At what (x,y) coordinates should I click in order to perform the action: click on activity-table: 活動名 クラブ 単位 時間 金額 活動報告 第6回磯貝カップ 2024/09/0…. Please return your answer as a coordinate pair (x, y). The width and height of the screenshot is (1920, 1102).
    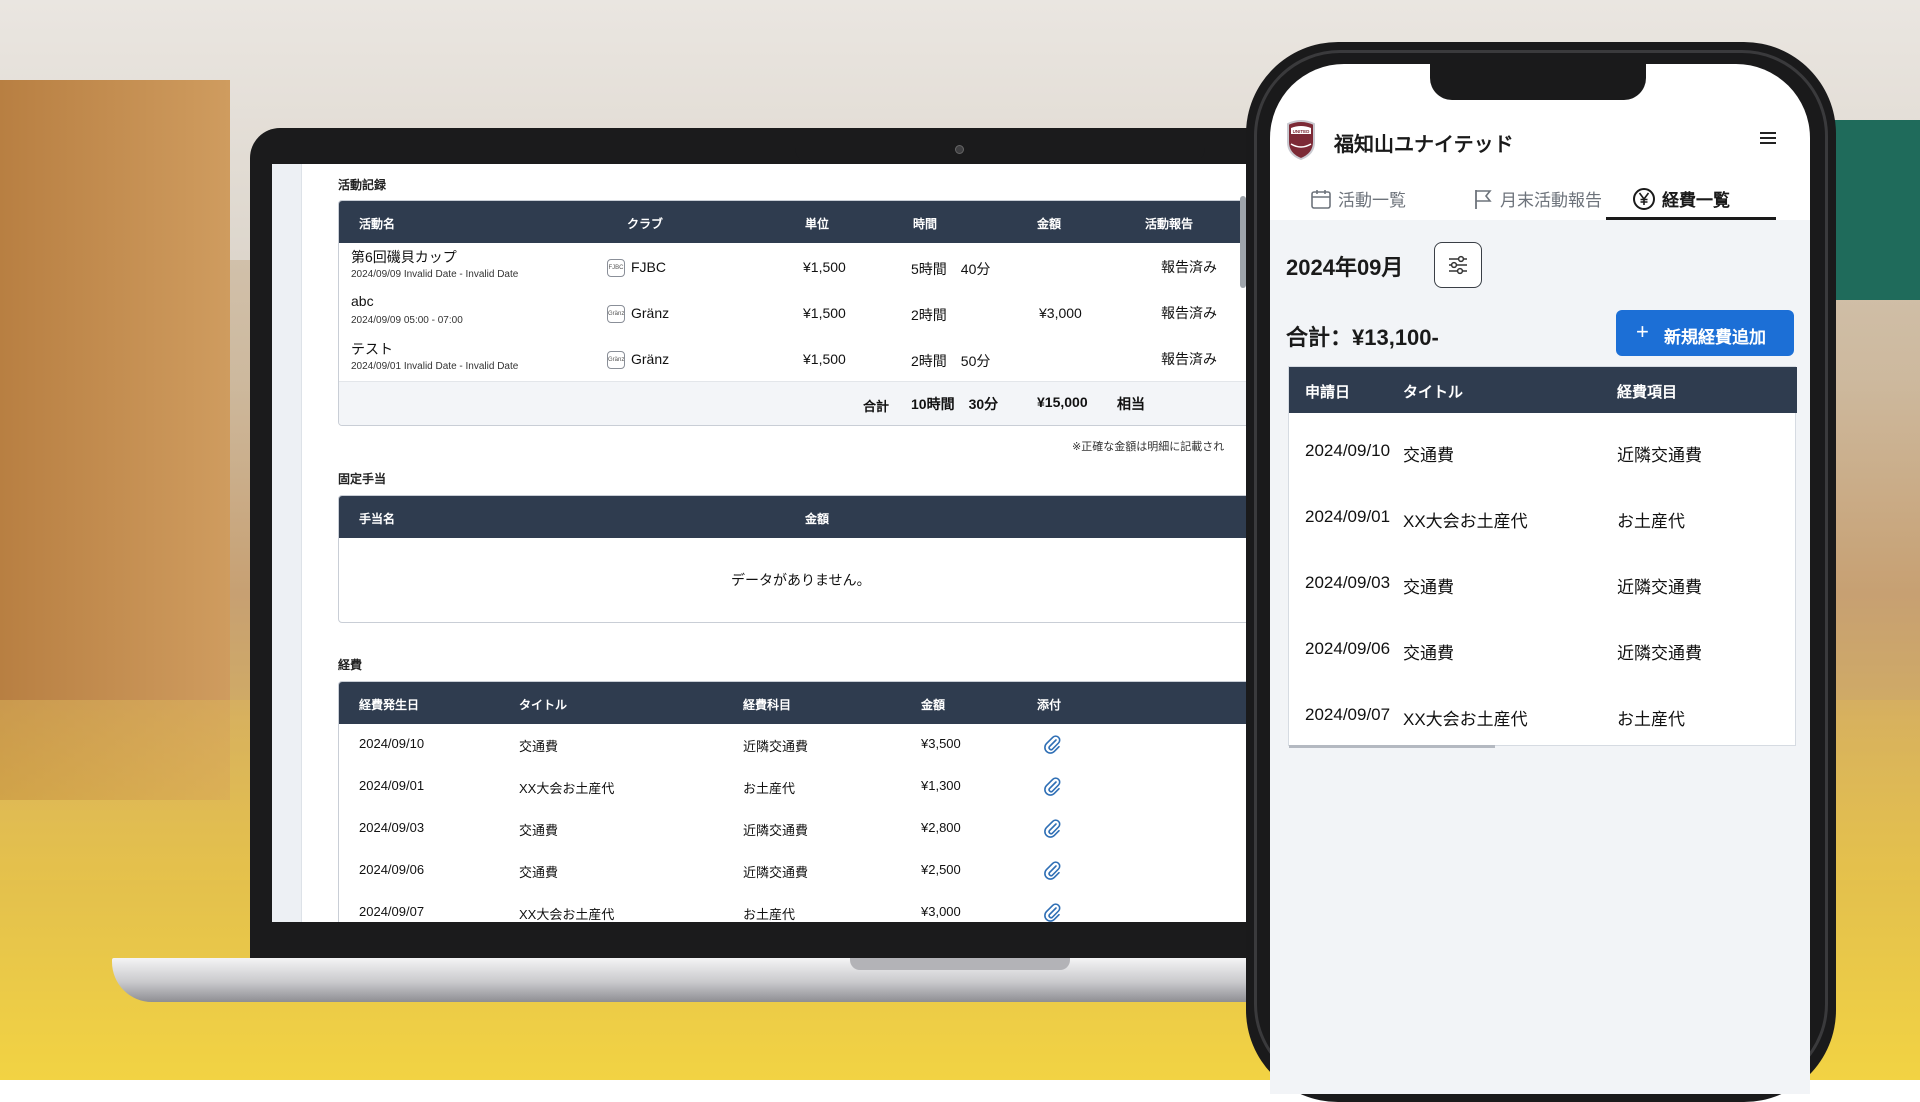
    Looking at the image, I should click on (819, 313).